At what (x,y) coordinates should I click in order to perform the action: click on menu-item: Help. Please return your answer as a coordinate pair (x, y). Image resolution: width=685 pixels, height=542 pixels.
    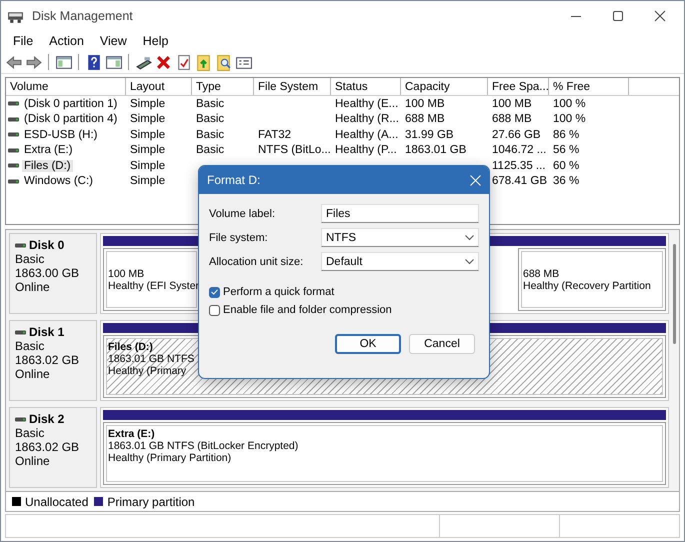
    Looking at the image, I should click on (155, 41).